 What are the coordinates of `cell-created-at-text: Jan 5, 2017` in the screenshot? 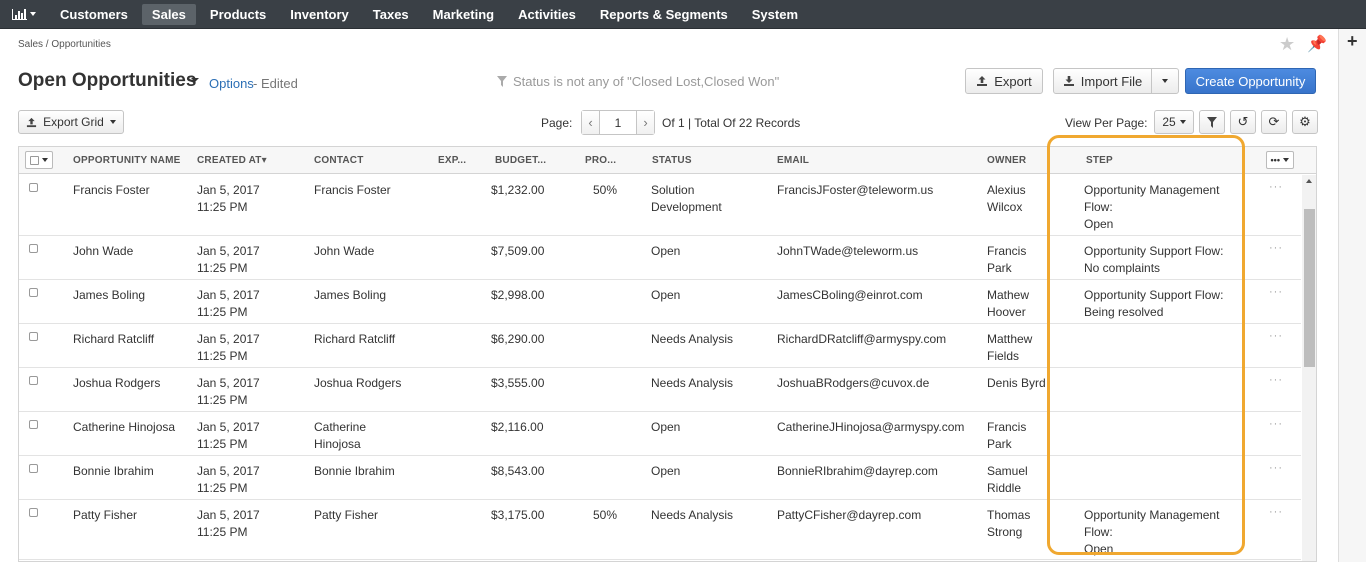 It's located at (228, 339).